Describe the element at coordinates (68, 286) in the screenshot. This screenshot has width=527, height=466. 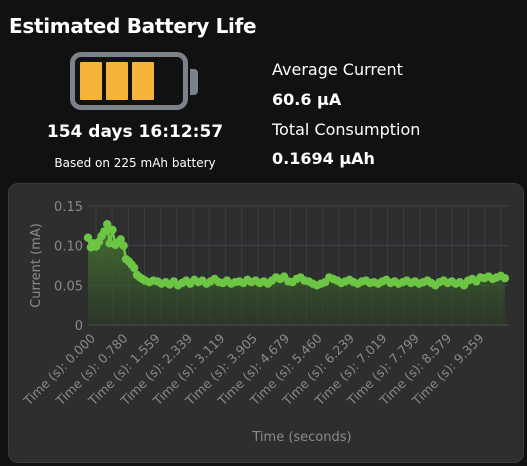
I see `y-tick-label: 0.05` at that location.